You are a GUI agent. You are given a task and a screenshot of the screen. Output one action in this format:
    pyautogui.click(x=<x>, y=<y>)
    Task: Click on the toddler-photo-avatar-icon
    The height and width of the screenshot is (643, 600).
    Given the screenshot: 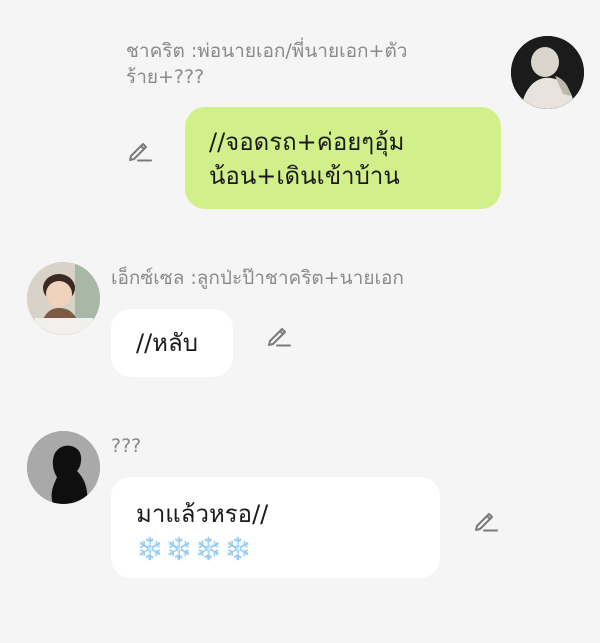 What is the action you would take?
    pyautogui.click(x=63, y=298)
    